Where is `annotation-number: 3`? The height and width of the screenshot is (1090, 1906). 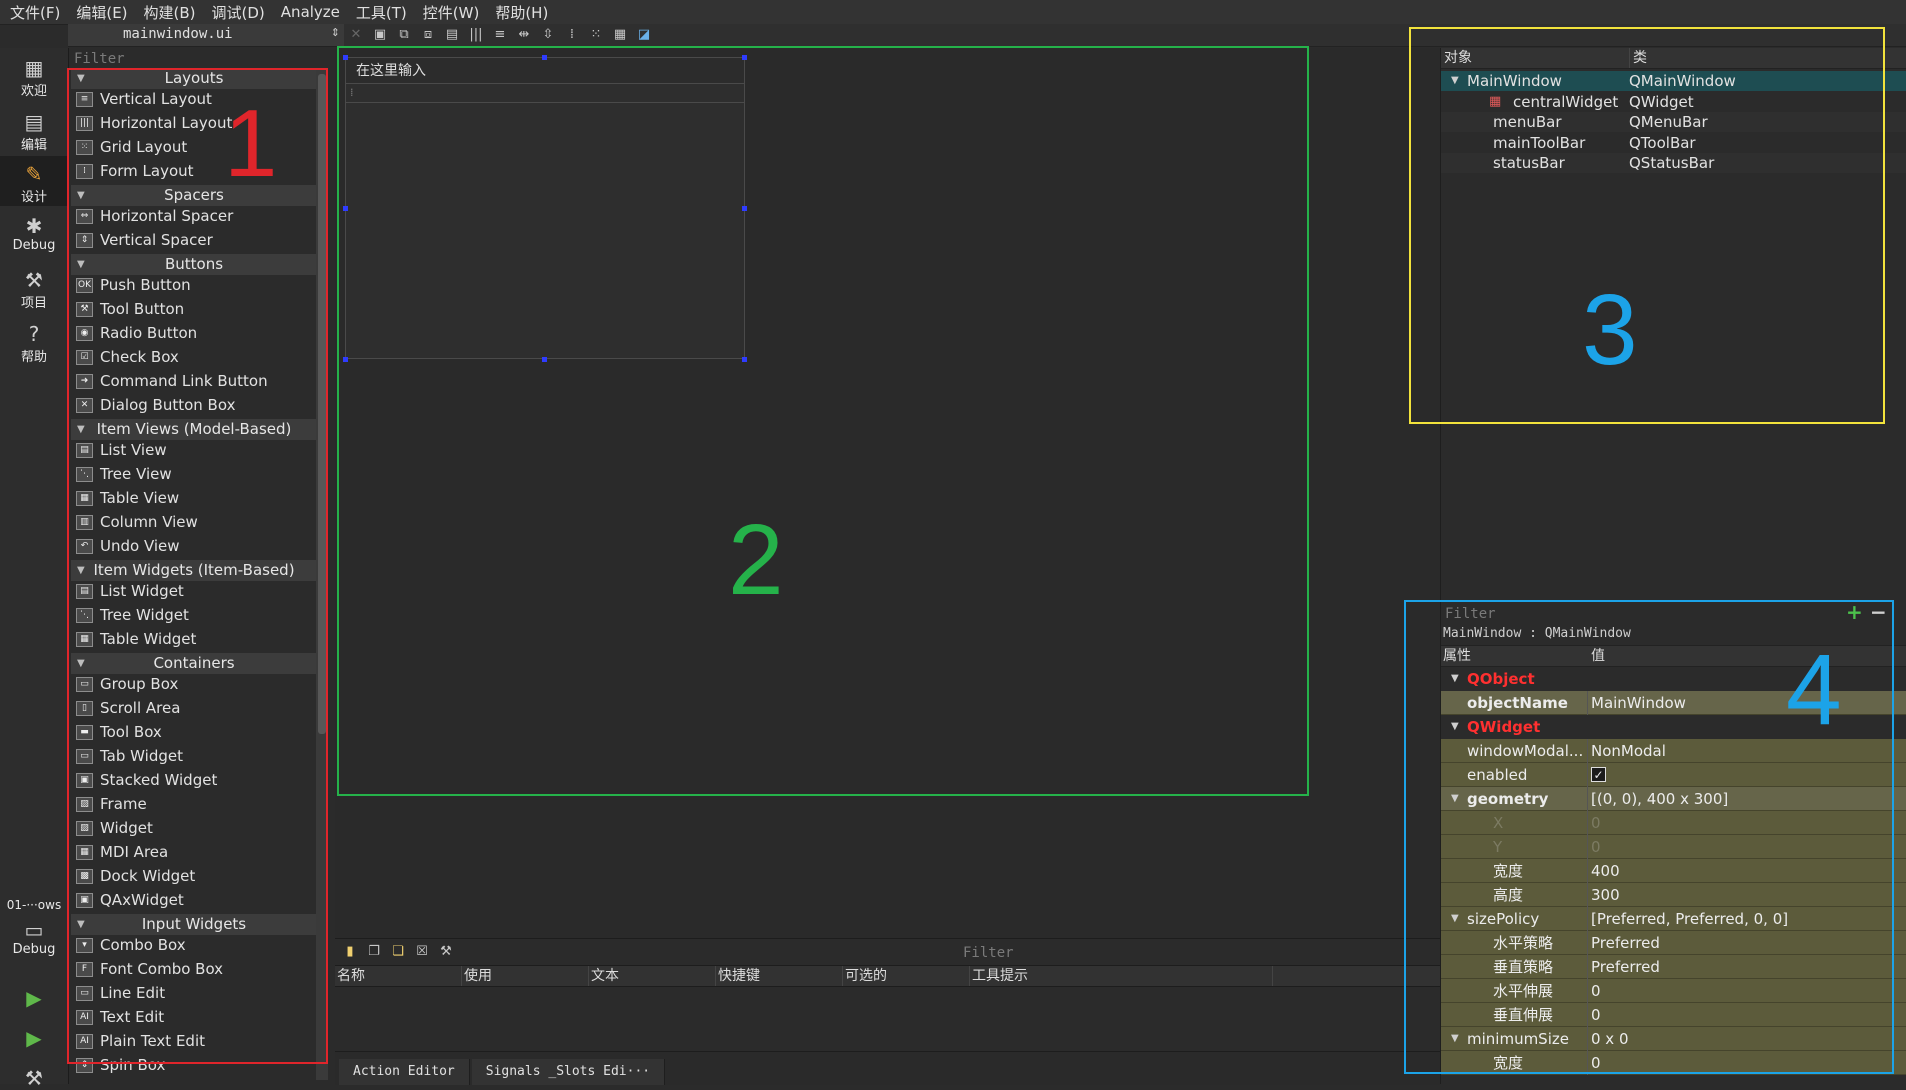
annotation-number: 3 is located at coordinates (1610, 330).